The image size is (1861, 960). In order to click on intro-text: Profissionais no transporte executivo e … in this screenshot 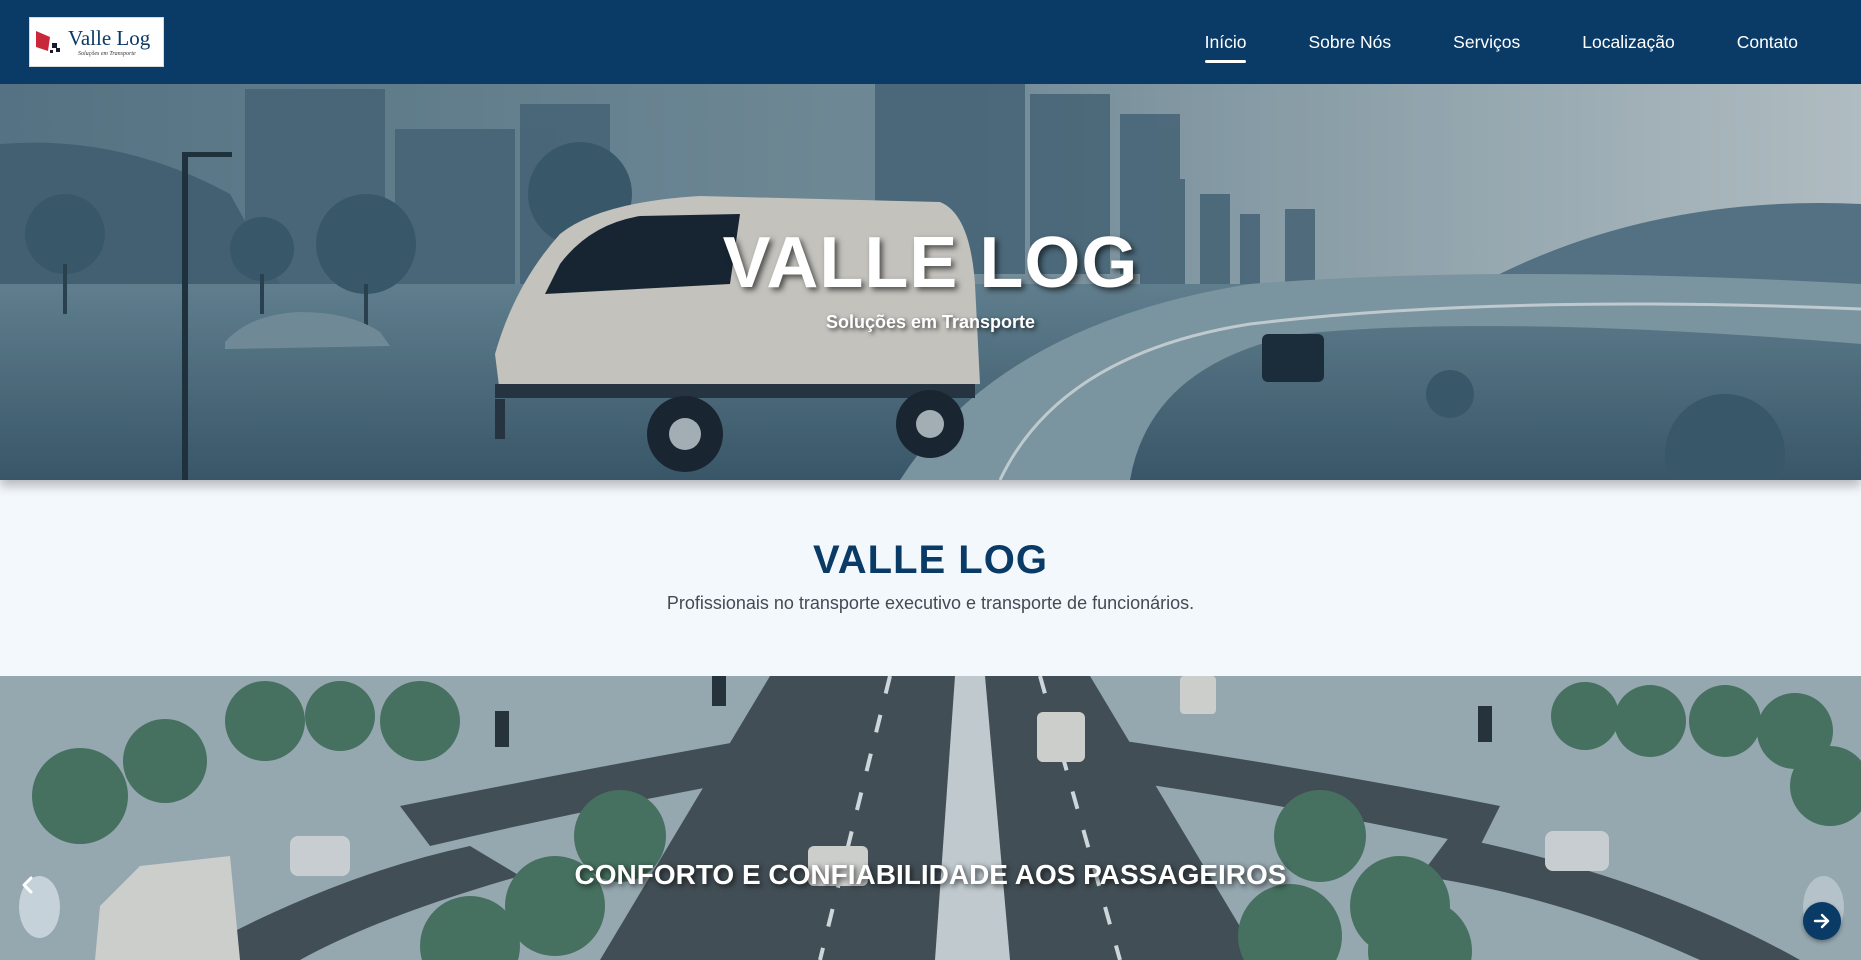, I will do `click(930, 603)`.